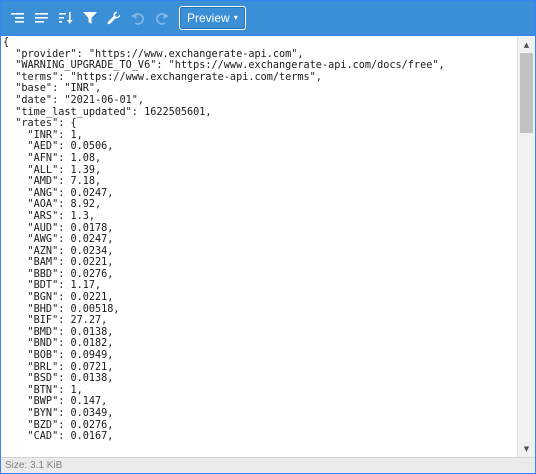 The width and height of the screenshot is (536, 474). What do you see at coordinates (58, 344) in the screenshot?
I see `code-line: "BND": 0.0182,` at bounding box center [58, 344].